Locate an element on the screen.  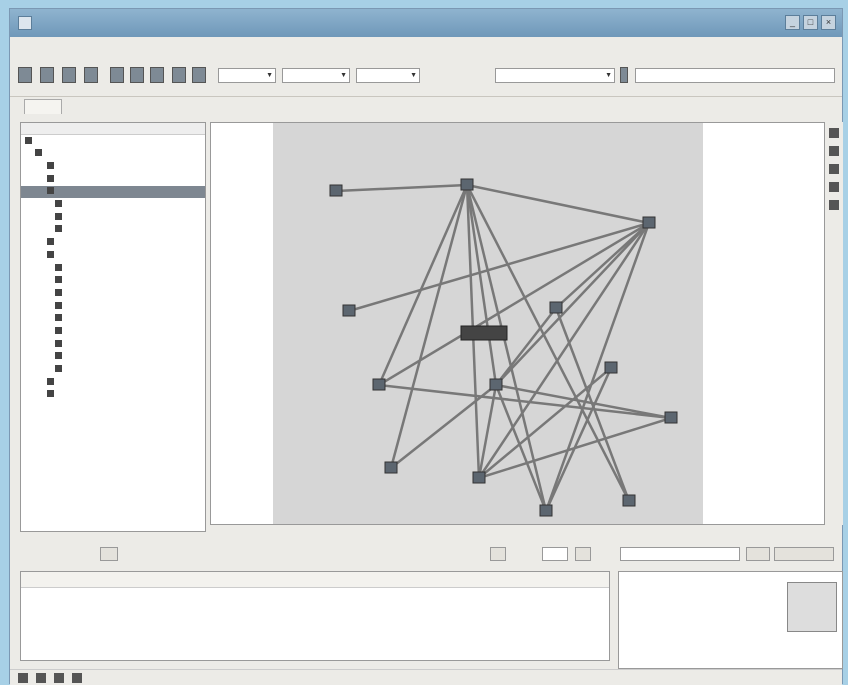
tree-column-name is located at coordinates (89, 128).